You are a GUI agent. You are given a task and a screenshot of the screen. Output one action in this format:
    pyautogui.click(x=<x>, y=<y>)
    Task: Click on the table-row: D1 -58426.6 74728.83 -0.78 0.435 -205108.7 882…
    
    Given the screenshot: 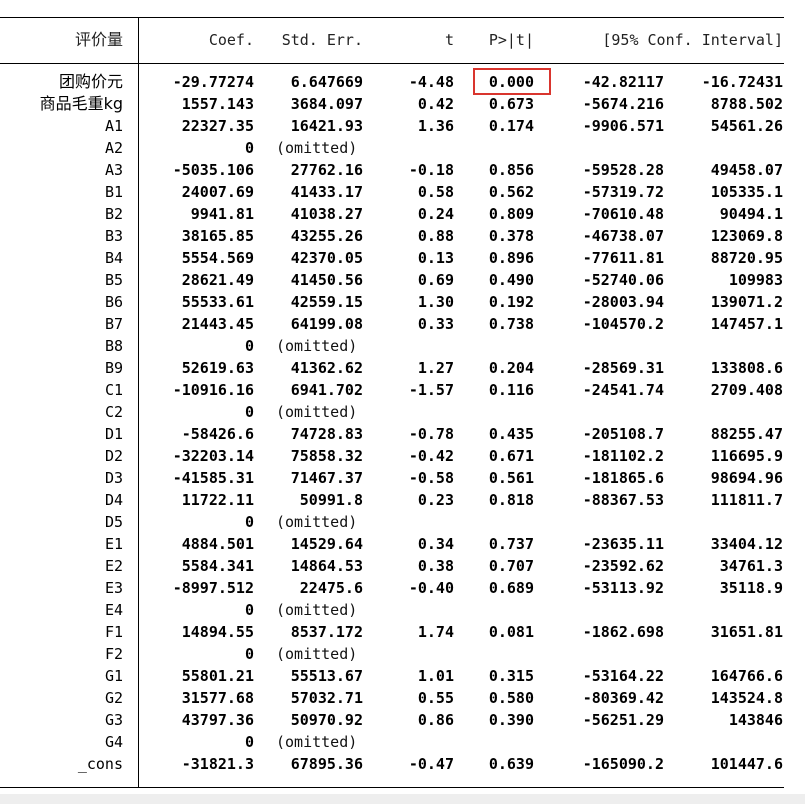 What is the action you would take?
    pyautogui.click(x=402, y=434)
    